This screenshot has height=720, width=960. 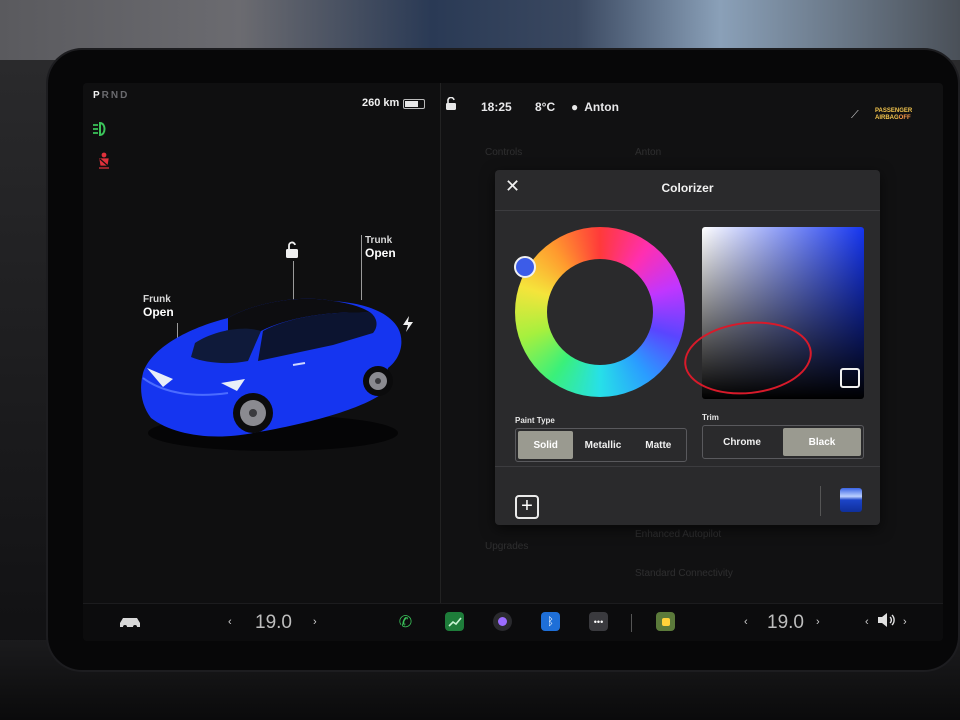 I want to click on settings-profile-name: Anton, so click(x=648, y=152).